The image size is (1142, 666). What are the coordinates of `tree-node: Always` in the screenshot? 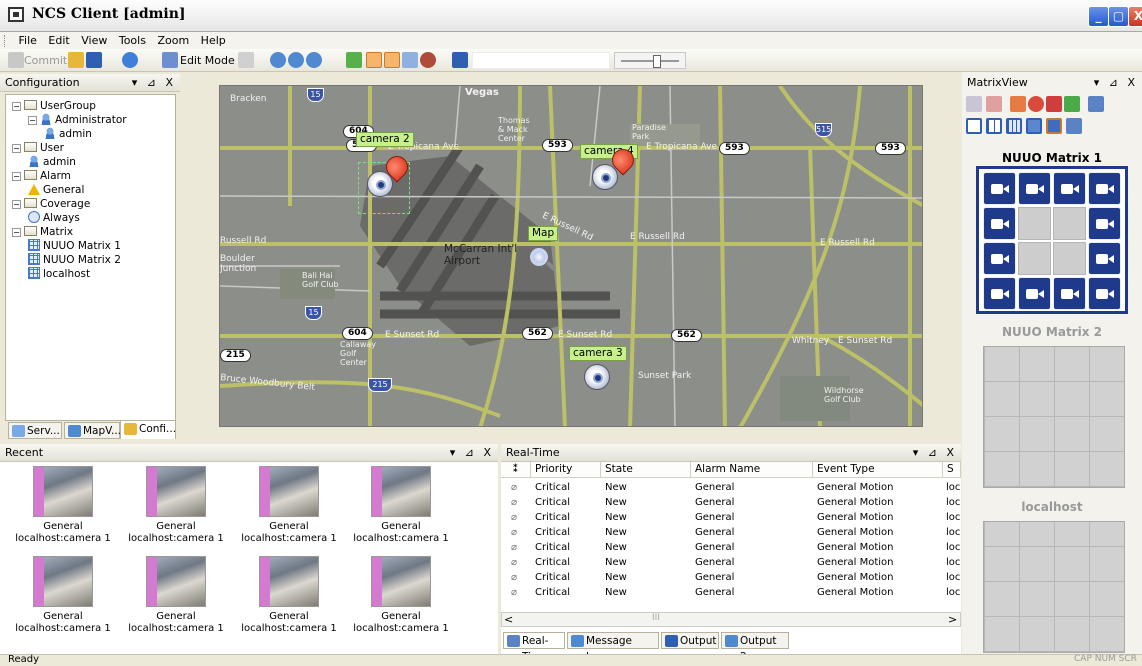 It's located at (54, 218).